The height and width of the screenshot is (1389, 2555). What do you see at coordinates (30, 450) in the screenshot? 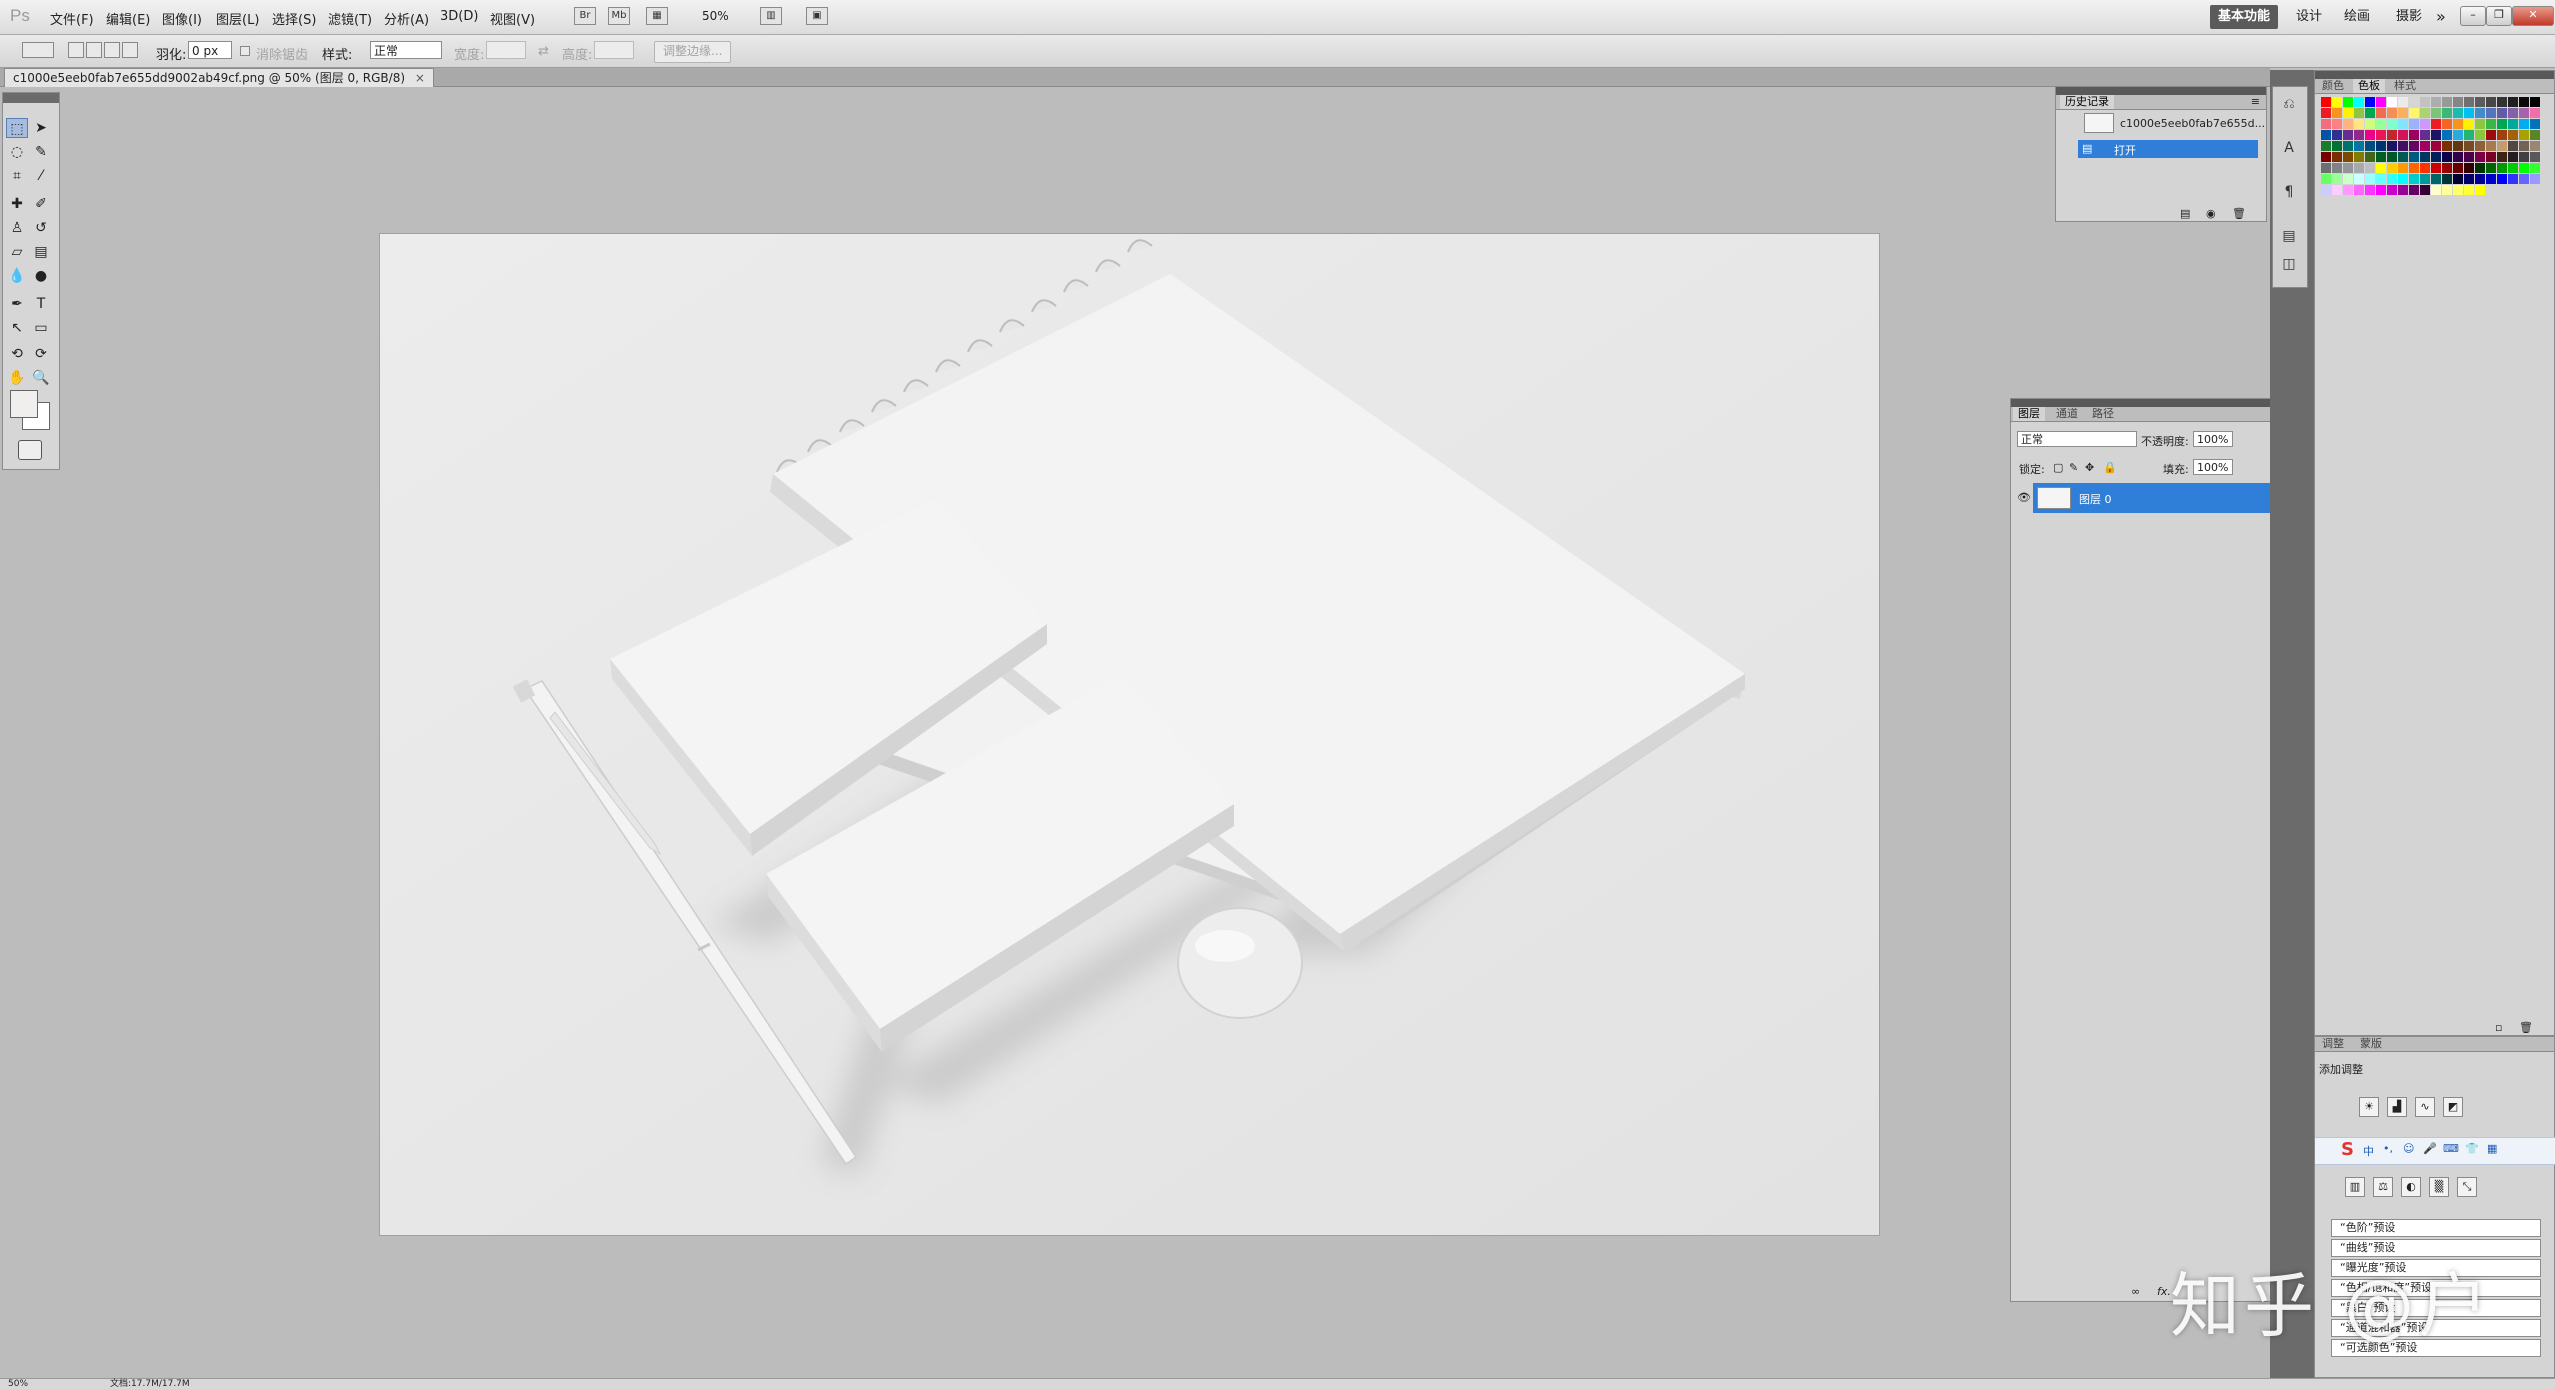
I see `quick-mask-icon` at bounding box center [30, 450].